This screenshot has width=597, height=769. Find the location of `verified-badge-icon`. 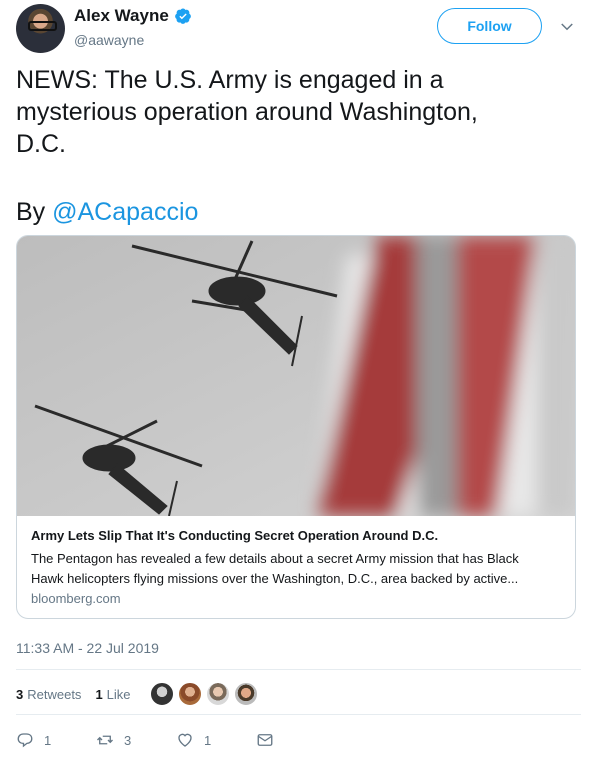

verified-badge-icon is located at coordinates (182, 16).